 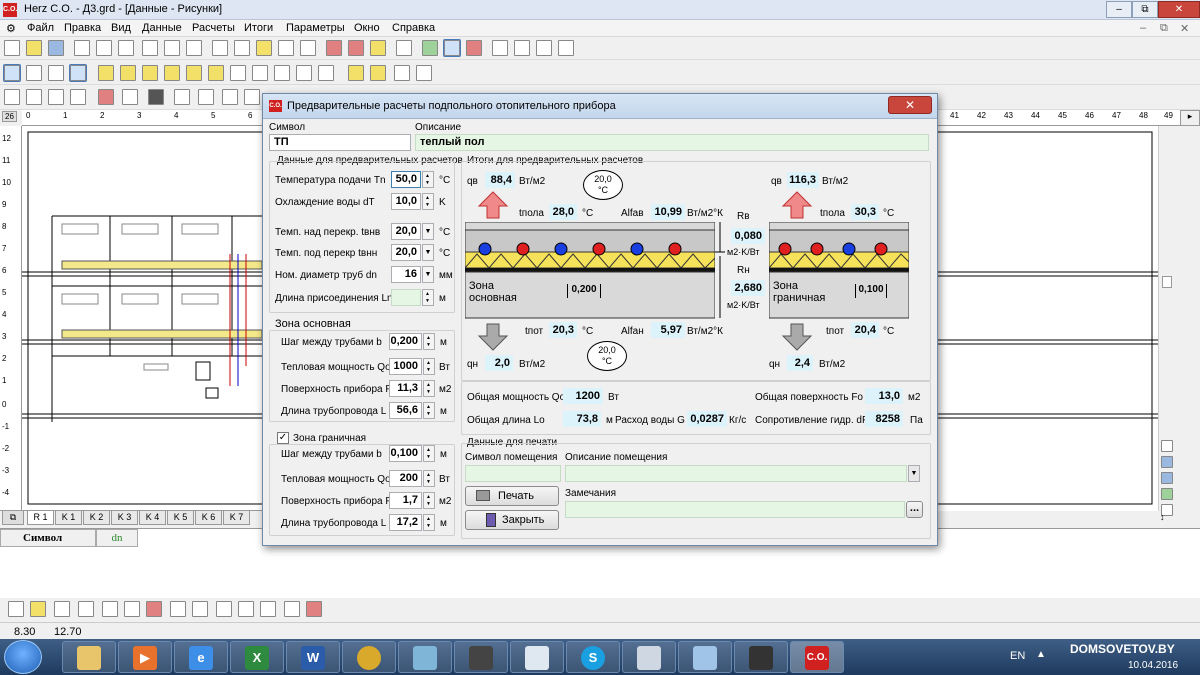 I want to click on tool-stop-icon, so click(x=314, y=609).